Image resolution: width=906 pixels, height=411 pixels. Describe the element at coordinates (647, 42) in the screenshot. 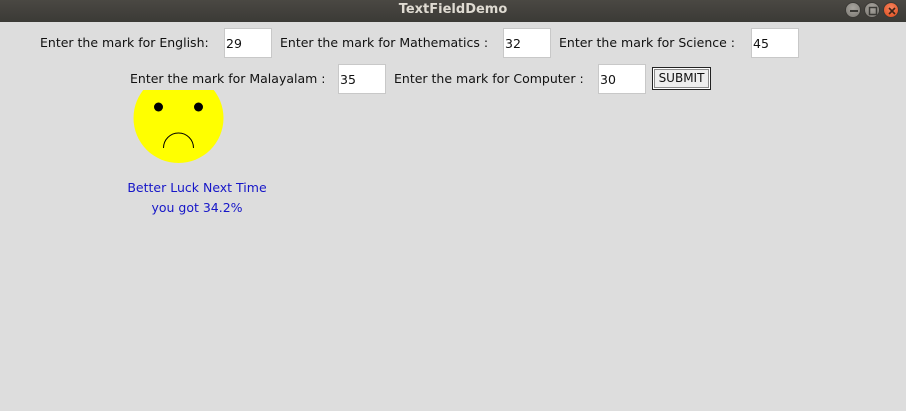

I see `science-label: Enter the mark for Science :` at that location.